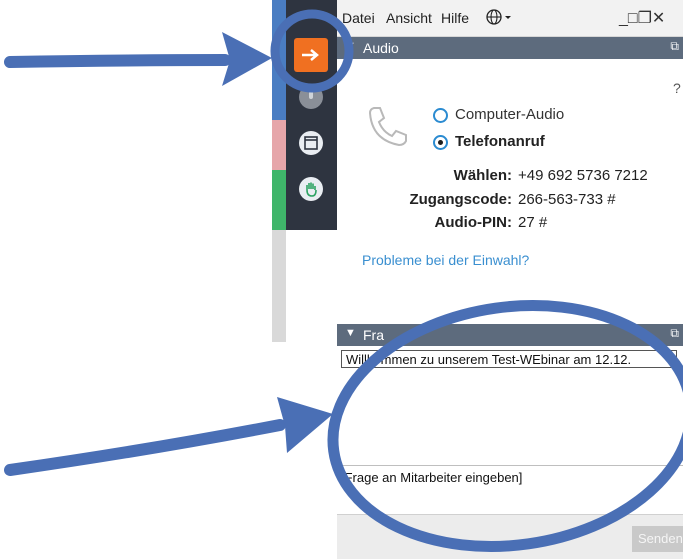 This screenshot has height=559, width=683. I want to click on window-icon, so click(311, 143).